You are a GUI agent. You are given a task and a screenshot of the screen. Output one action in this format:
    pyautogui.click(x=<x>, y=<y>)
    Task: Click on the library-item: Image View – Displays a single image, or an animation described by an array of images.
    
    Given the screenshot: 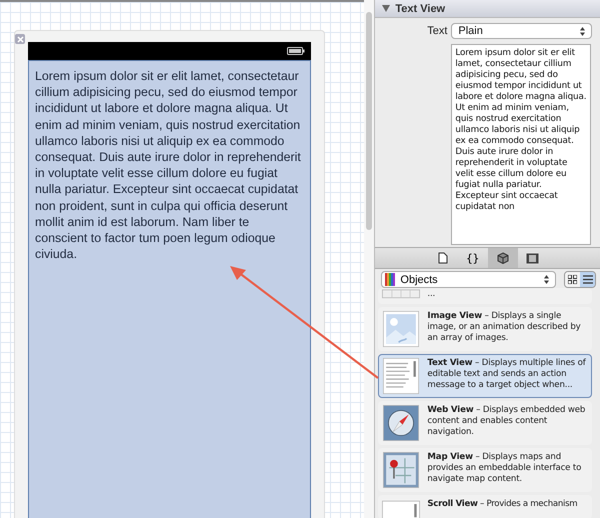 What is the action you would take?
    pyautogui.click(x=485, y=329)
    